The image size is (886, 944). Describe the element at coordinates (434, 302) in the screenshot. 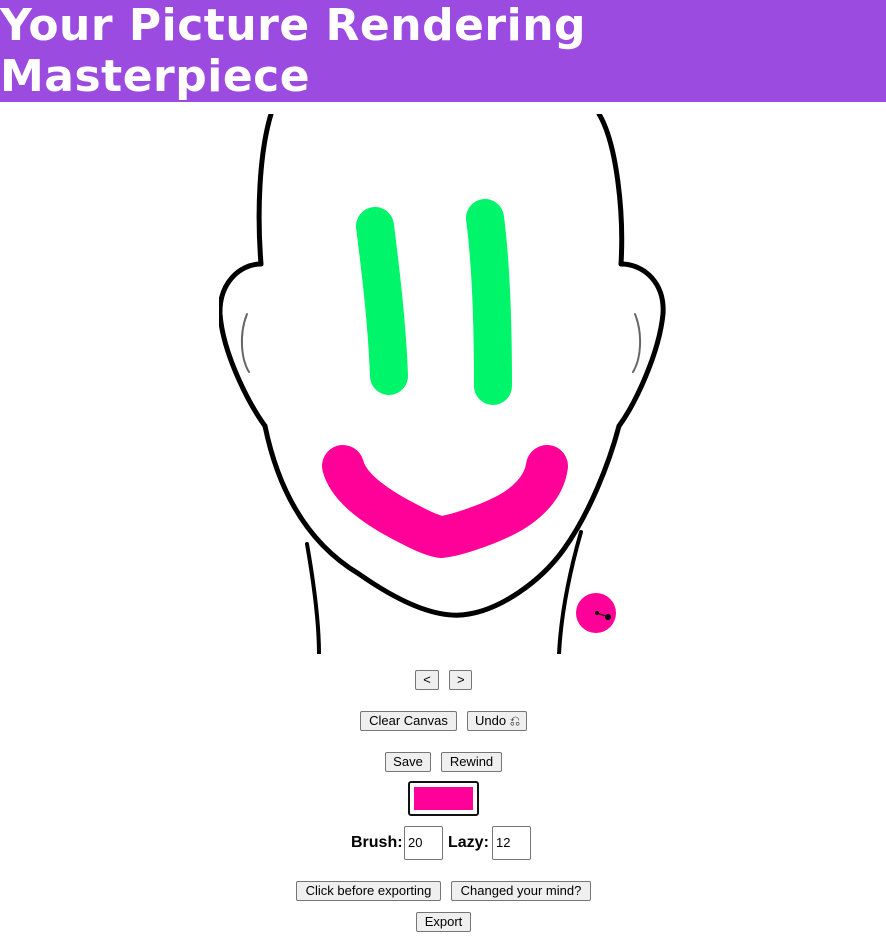

I see `eyes-strokes` at that location.